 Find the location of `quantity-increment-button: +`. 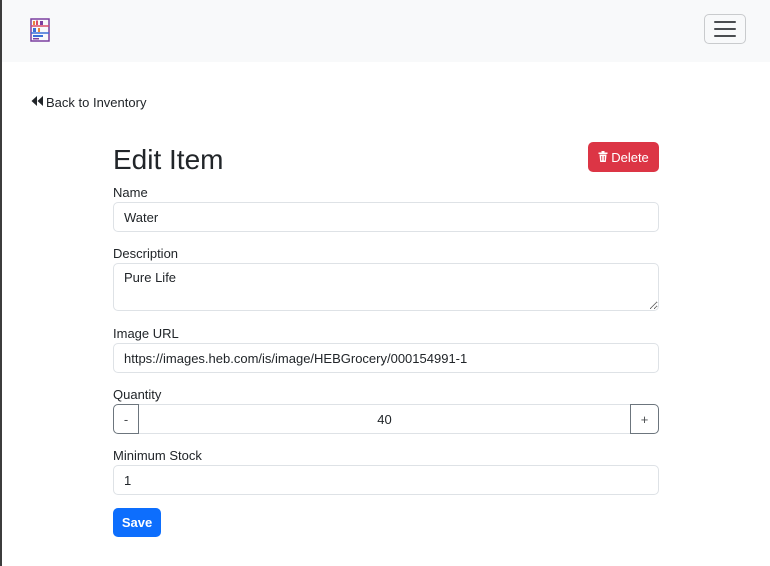

quantity-increment-button: + is located at coordinates (644, 419).